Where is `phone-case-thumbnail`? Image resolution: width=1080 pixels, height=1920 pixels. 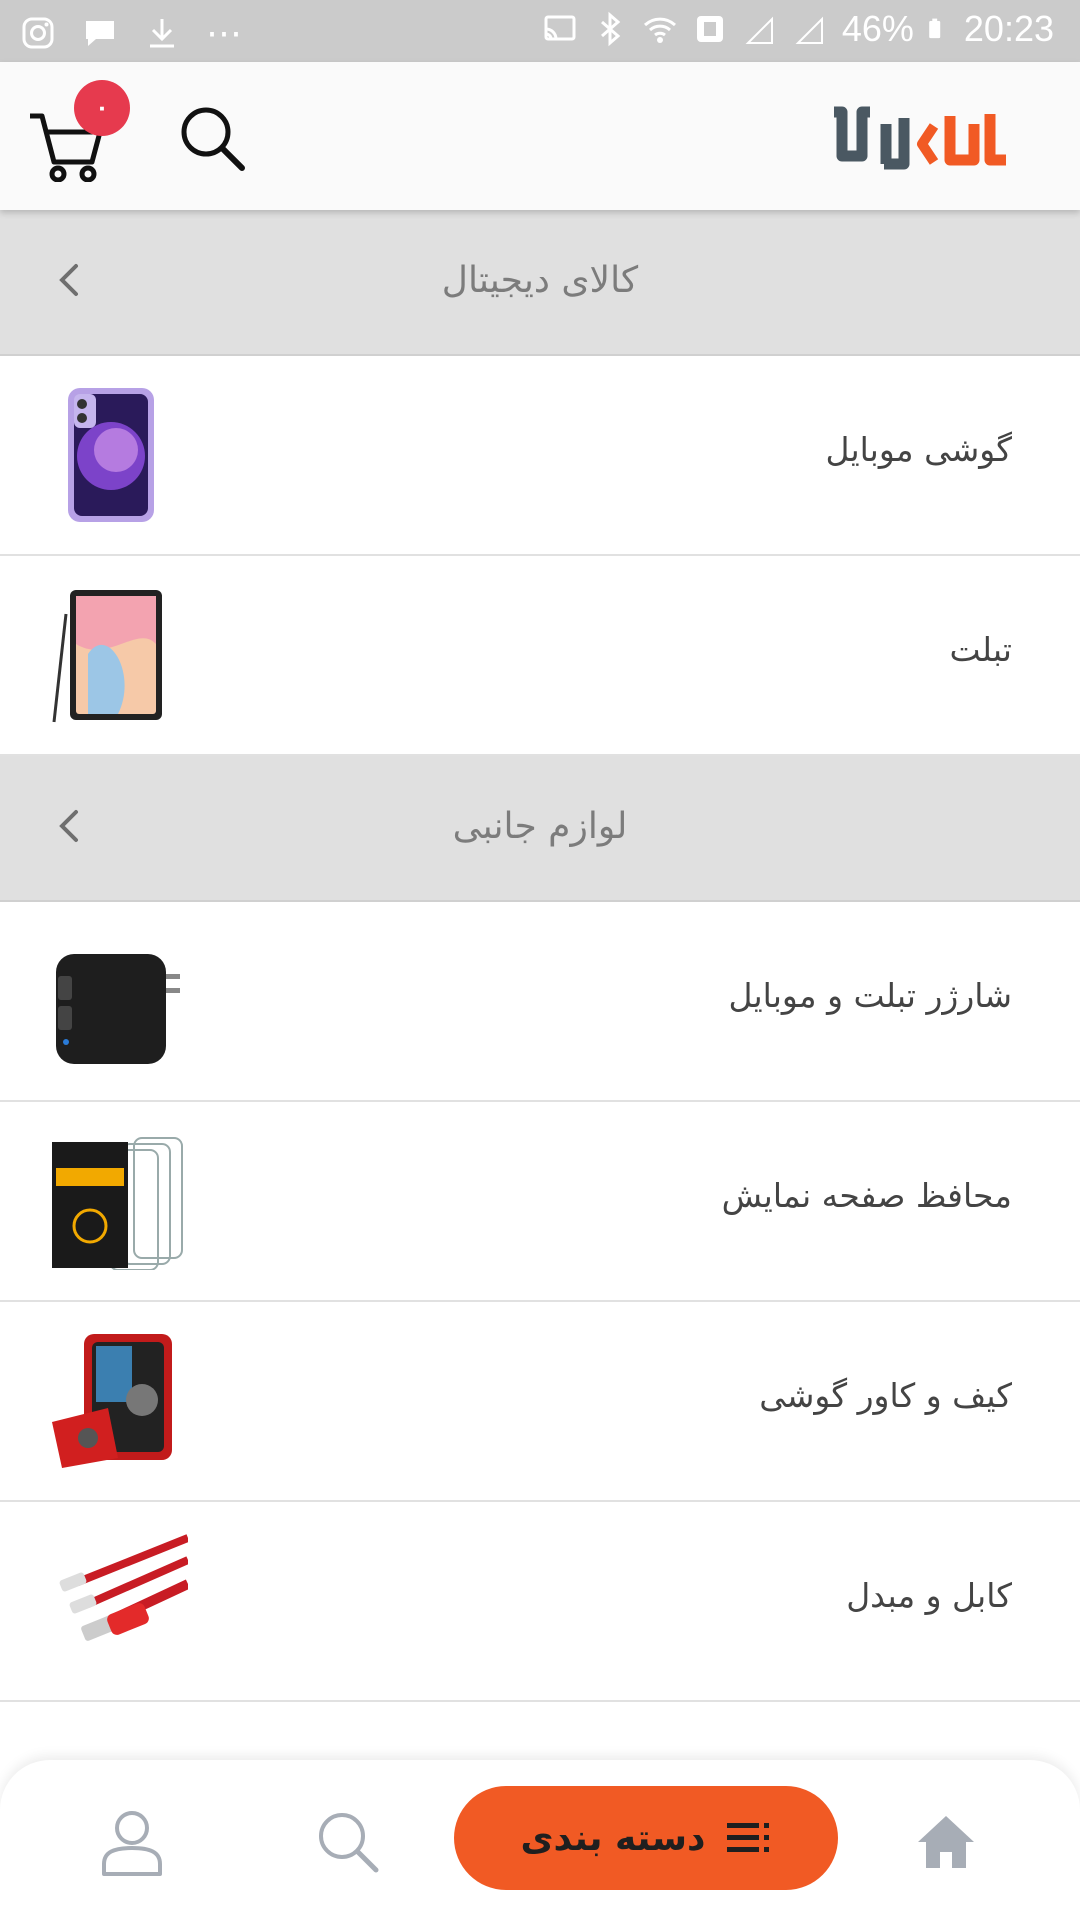 phone-case-thumbnail is located at coordinates (112, 1401).